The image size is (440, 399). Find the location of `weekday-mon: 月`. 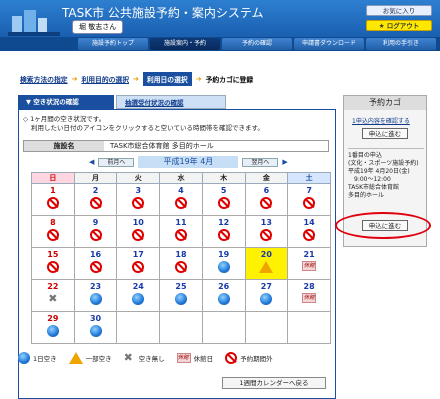

weekday-mon: 月 is located at coordinates (95, 178).